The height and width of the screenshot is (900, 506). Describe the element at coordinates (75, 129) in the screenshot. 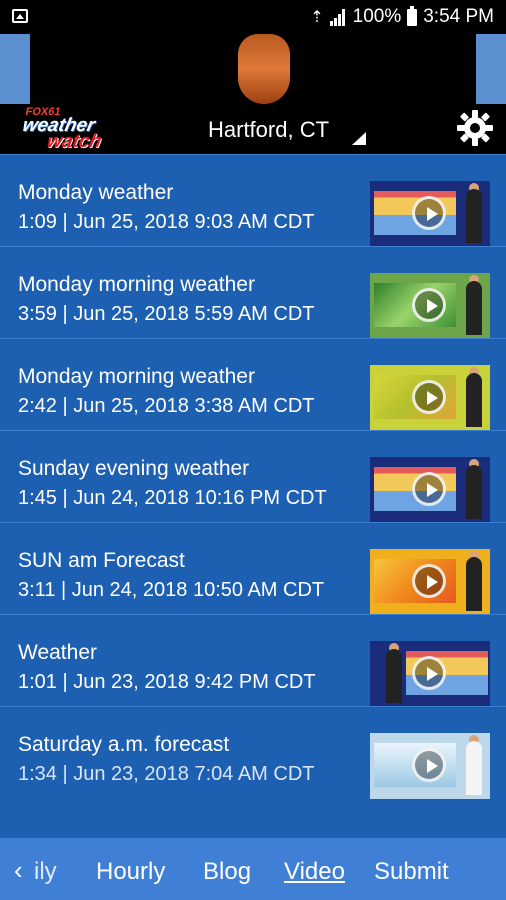

I see `fox61-weather-watch-logo: FOX61 weather watch` at that location.